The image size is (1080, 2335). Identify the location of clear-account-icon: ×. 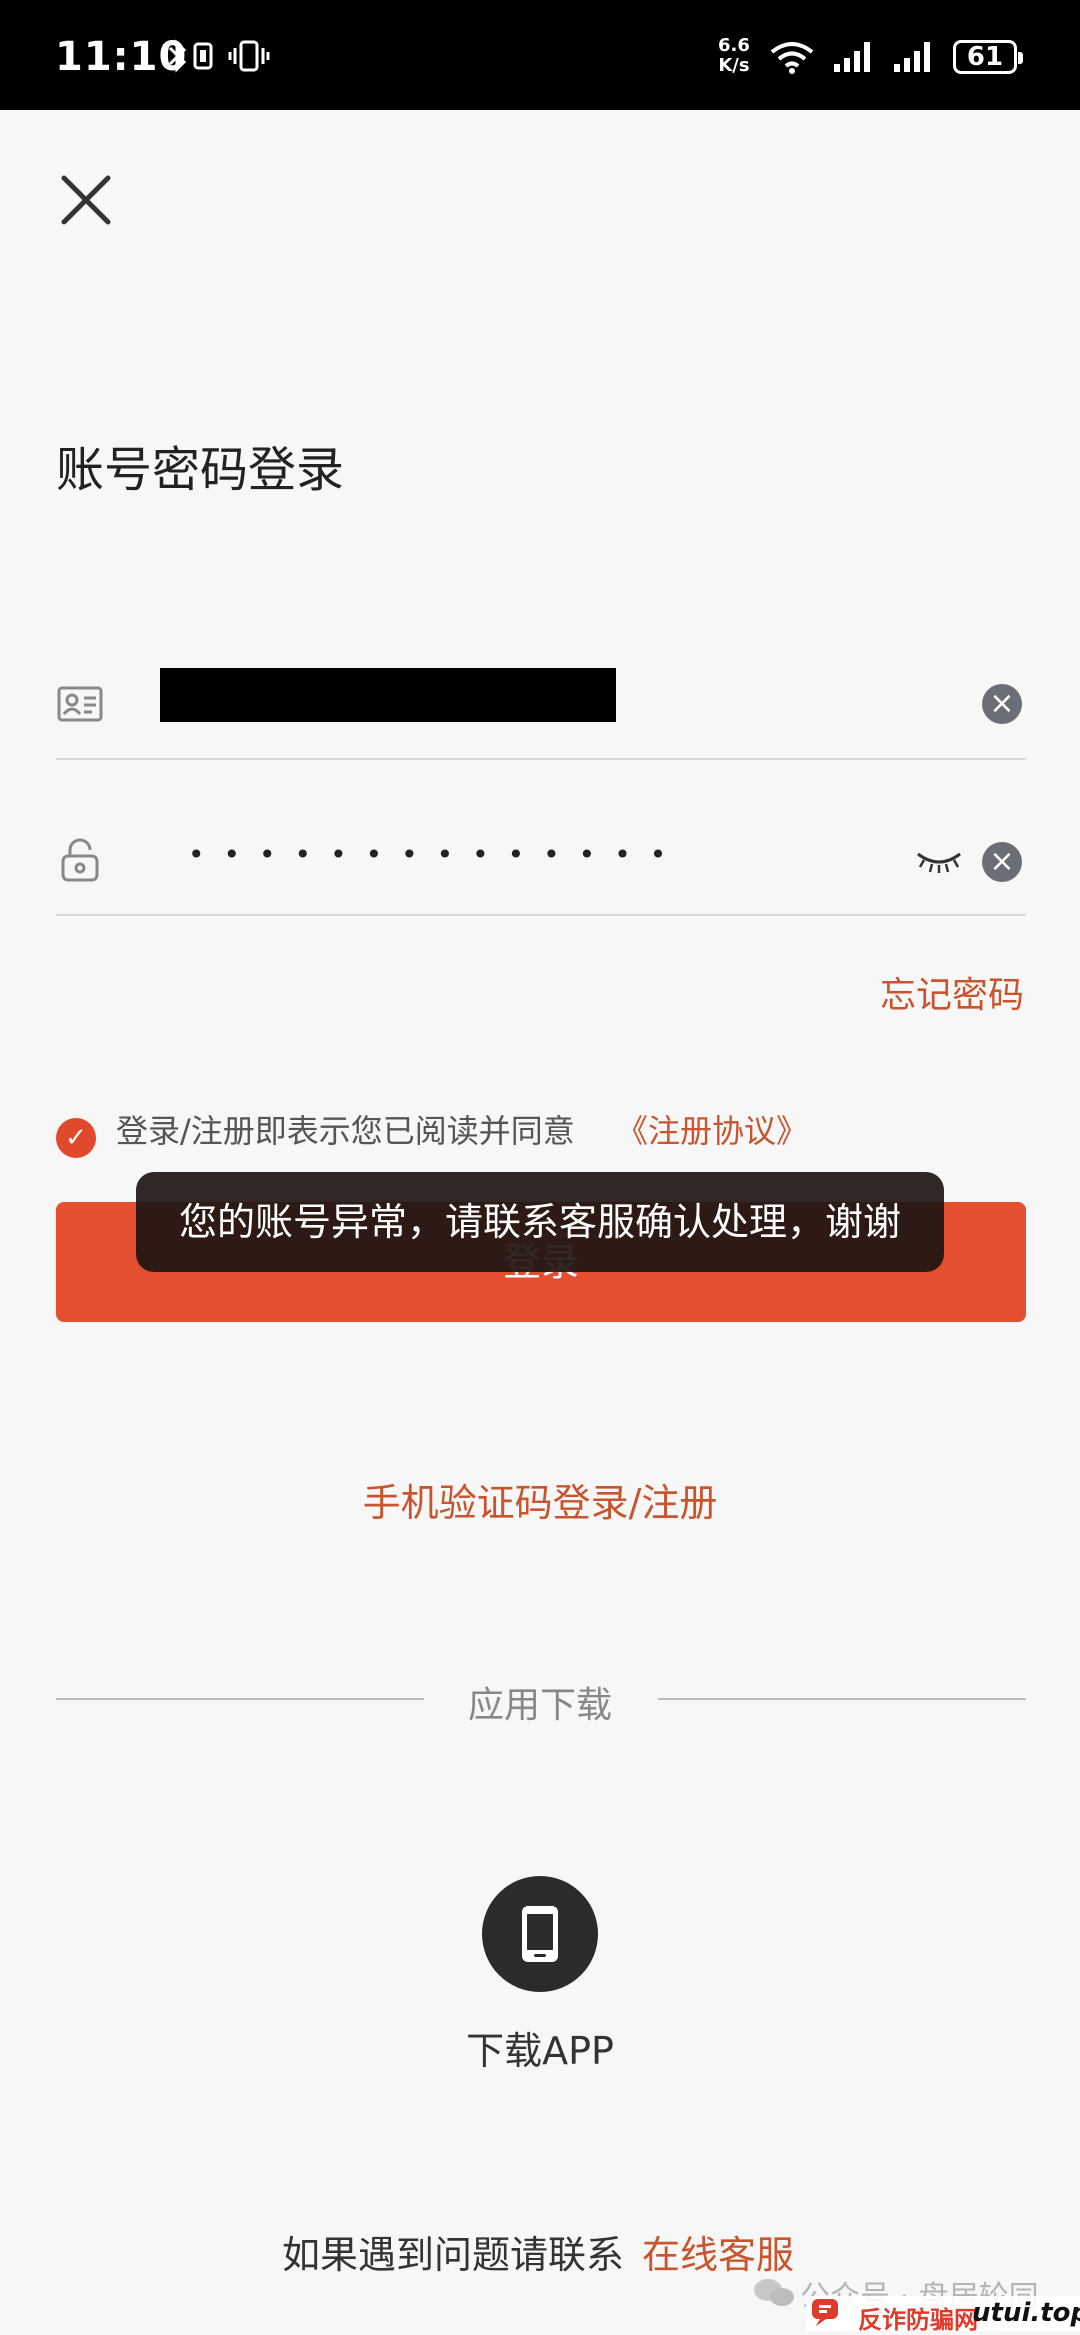
(1002, 704).